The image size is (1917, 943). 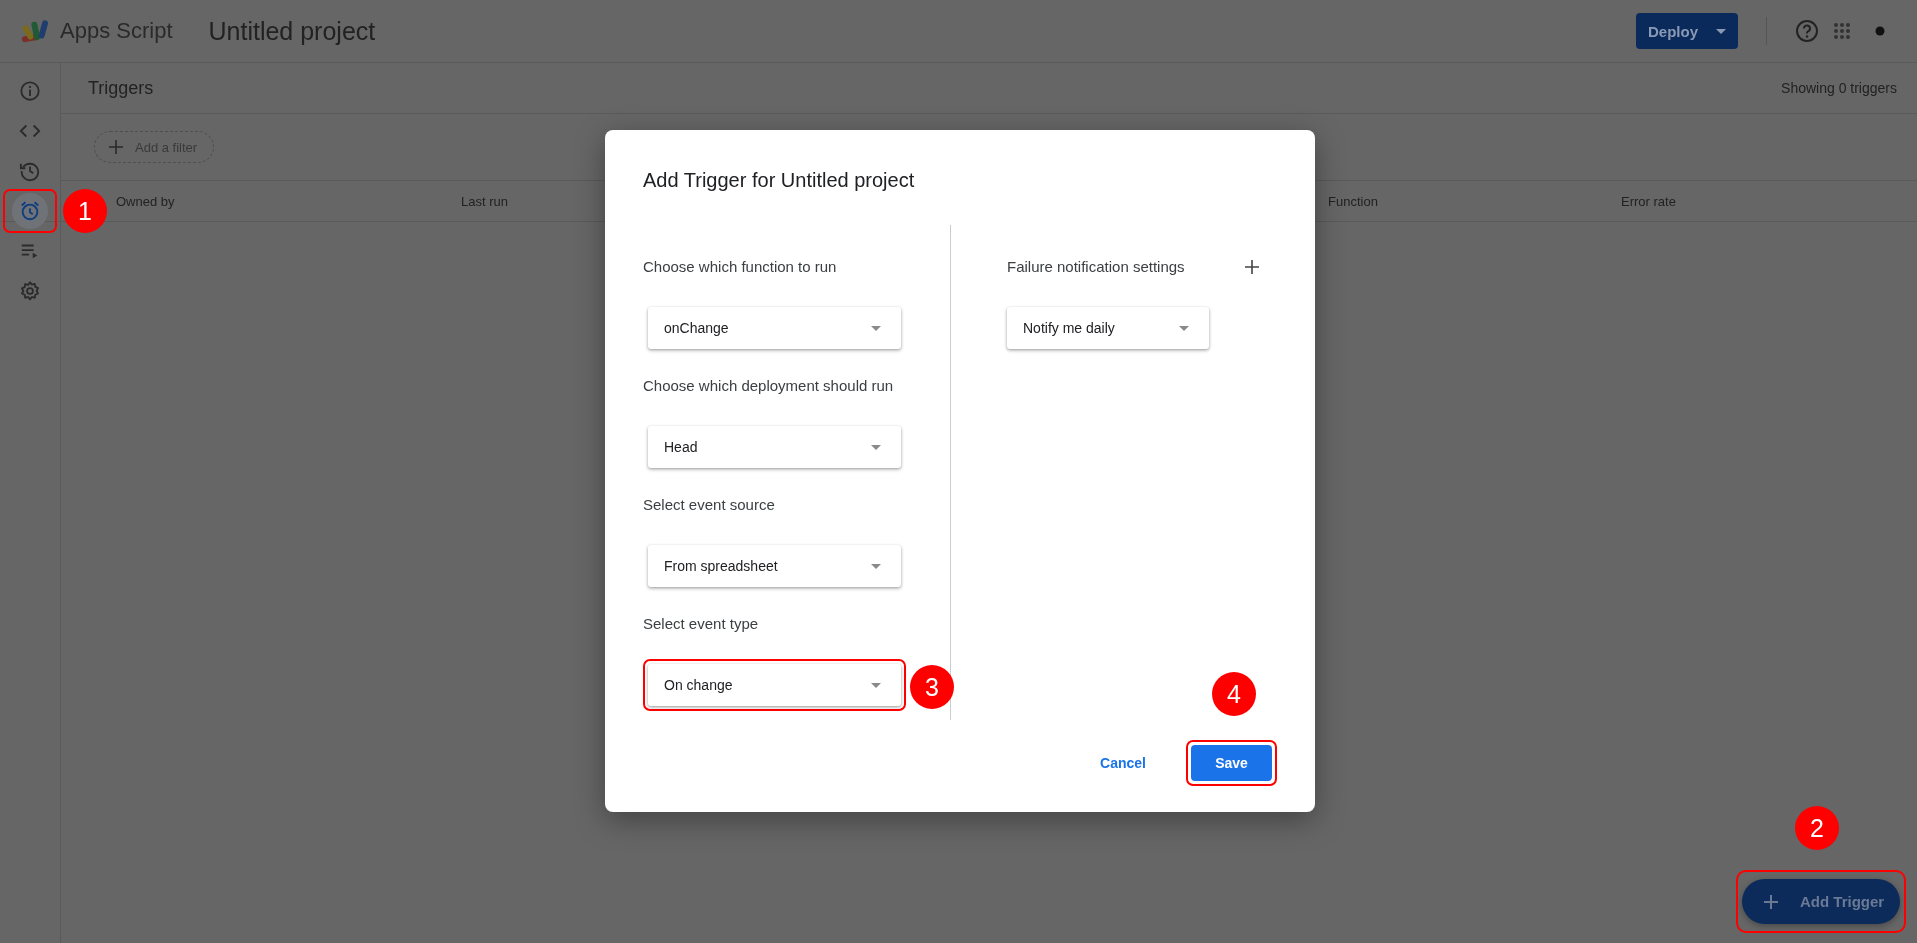 What do you see at coordinates (30, 91) in the screenshot?
I see `info-icon` at bounding box center [30, 91].